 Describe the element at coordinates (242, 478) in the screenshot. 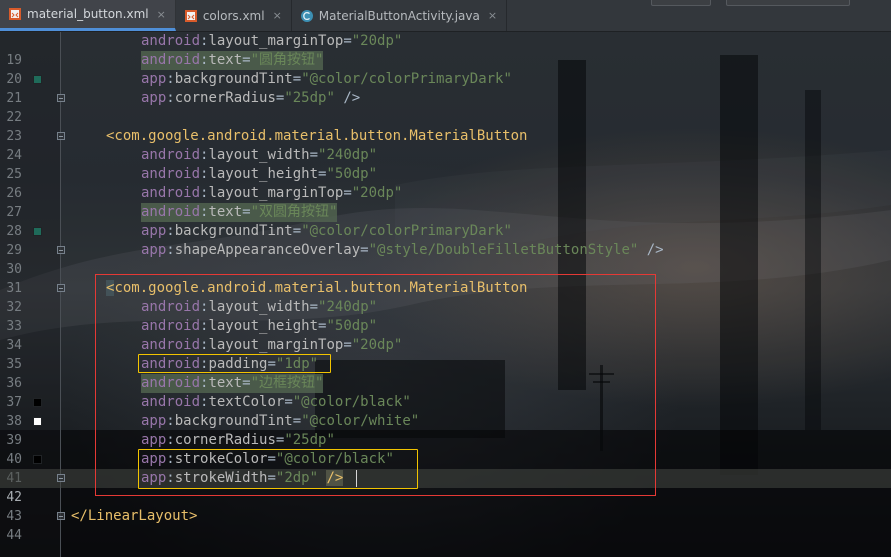

I see `code-text: app:strokeWidth="2dp" />` at that location.